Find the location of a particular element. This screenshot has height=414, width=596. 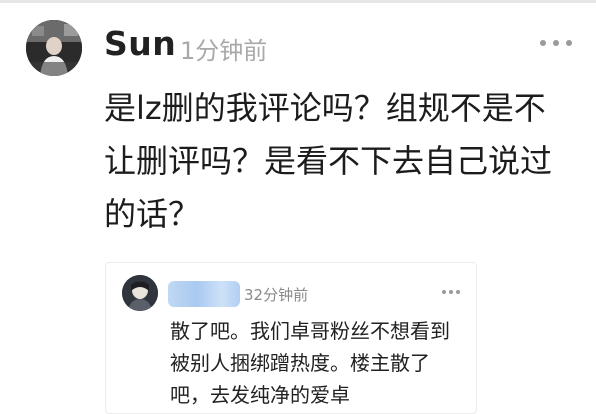

quoted-user-avatar is located at coordinates (140, 293).